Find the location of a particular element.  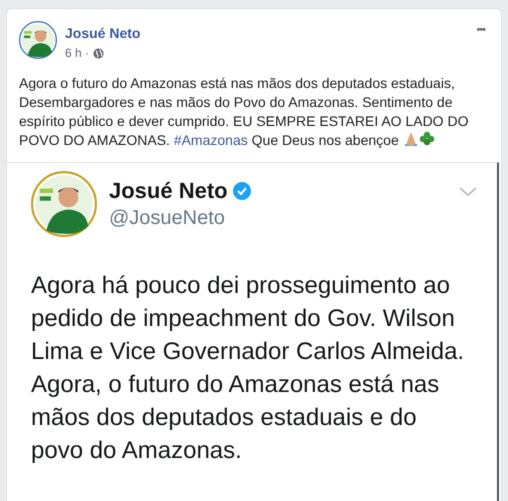

post-text: Agora o futuro do Amazonas está nas mãos dos deputados estaduais, Desembargadores e nas mãos do Povo do Amazonas. Sentimento de espírito público e dever cumprido. EU SEMPRE ESTAREI AO LADO DO POVO DO AMAZONAS. #Amazonas Que Deus nos abençoe is located at coordinates (244, 112).